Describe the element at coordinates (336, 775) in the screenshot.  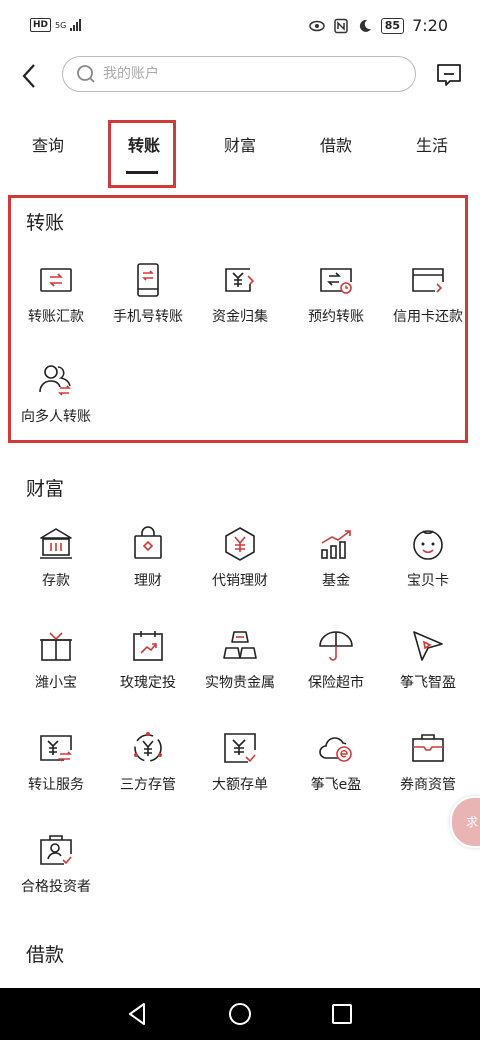
I see `item-zhengfei-eying: 筝飞e盈` at that location.